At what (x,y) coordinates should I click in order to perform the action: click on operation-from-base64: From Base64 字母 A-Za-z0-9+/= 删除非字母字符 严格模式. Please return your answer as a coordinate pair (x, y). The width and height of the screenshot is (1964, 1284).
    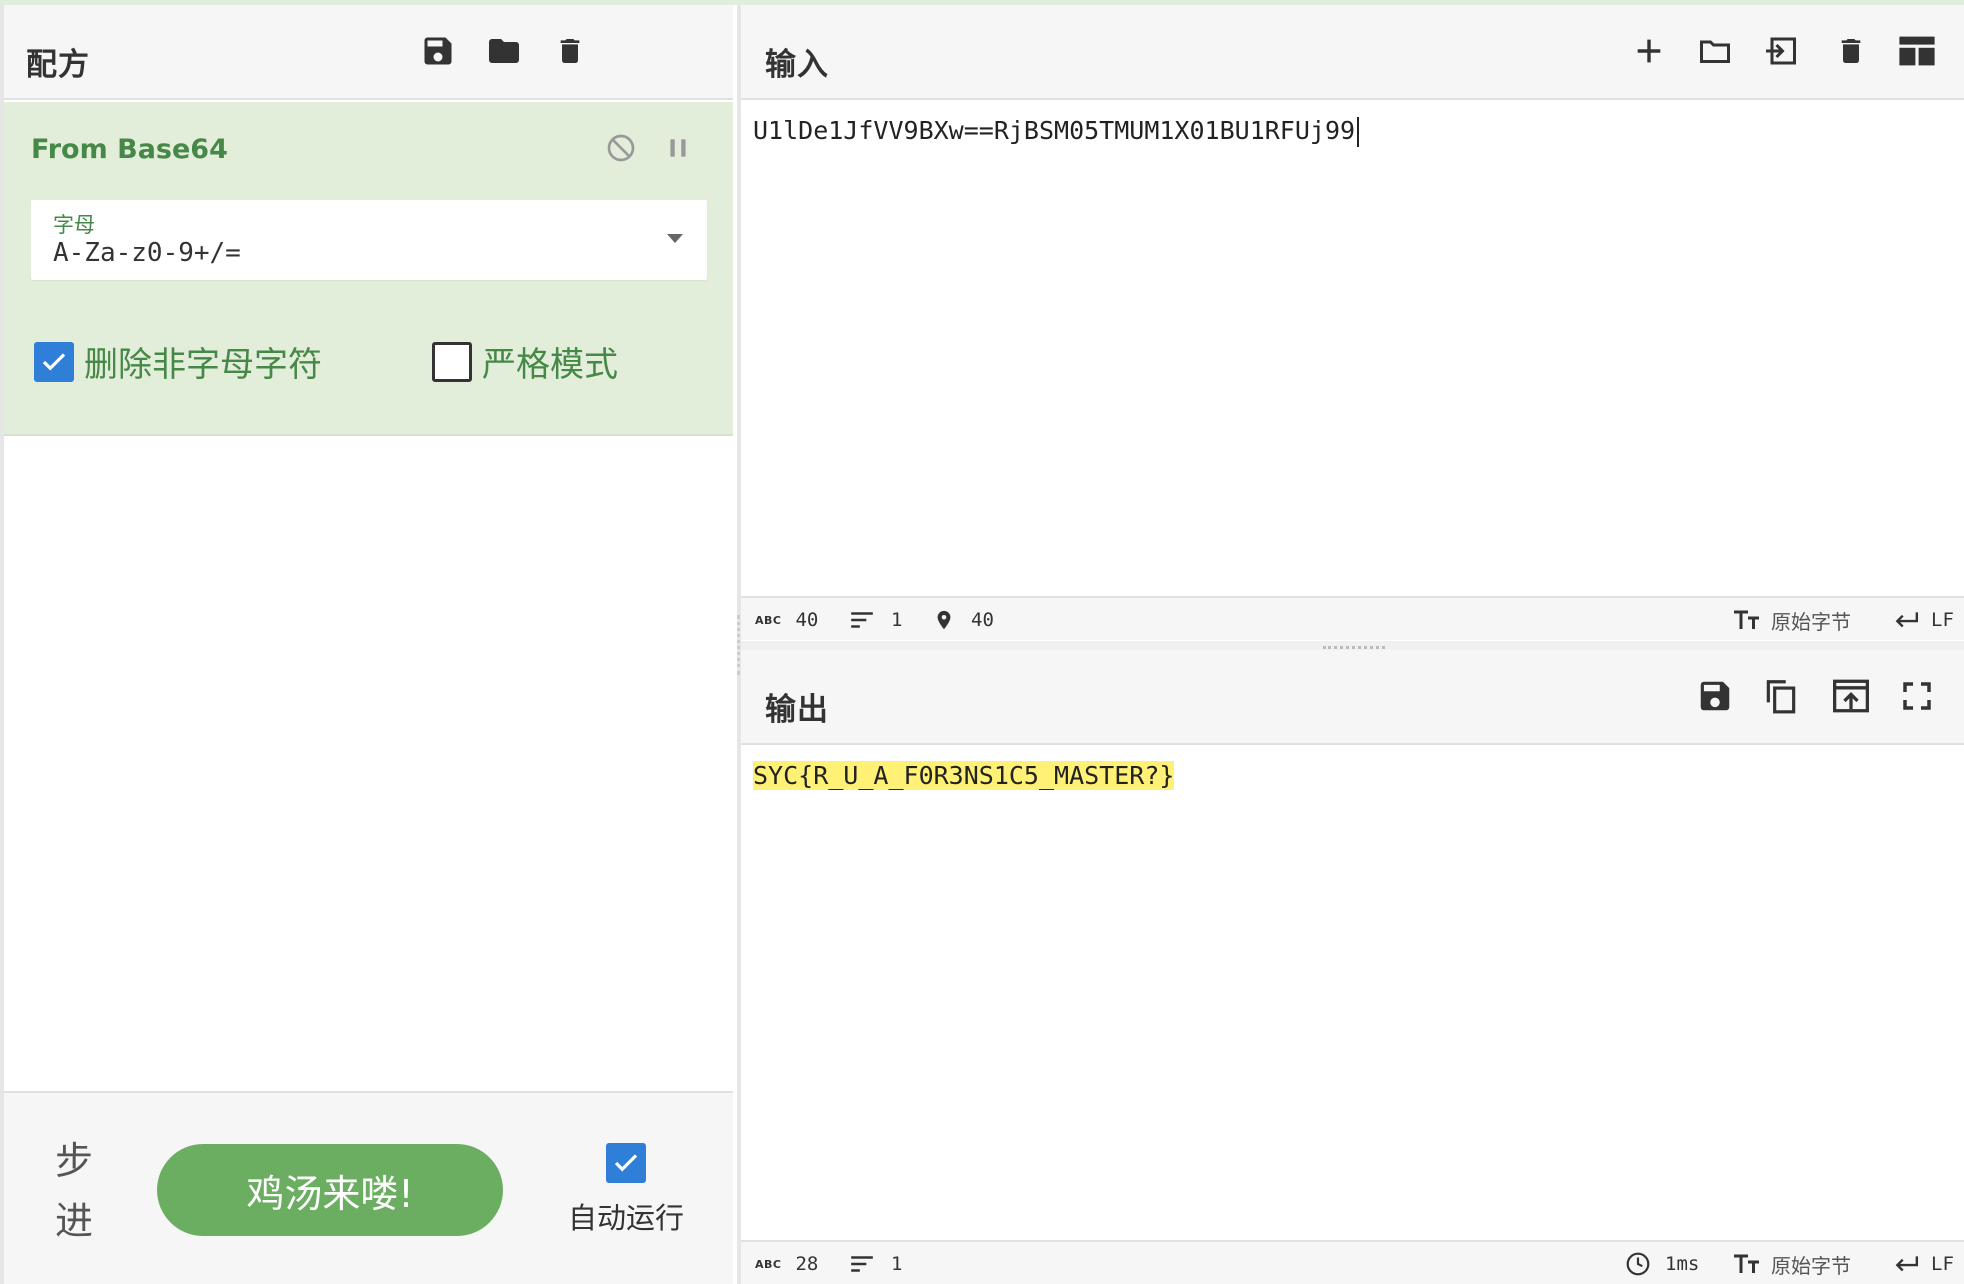
    Looking at the image, I should click on (368, 269).